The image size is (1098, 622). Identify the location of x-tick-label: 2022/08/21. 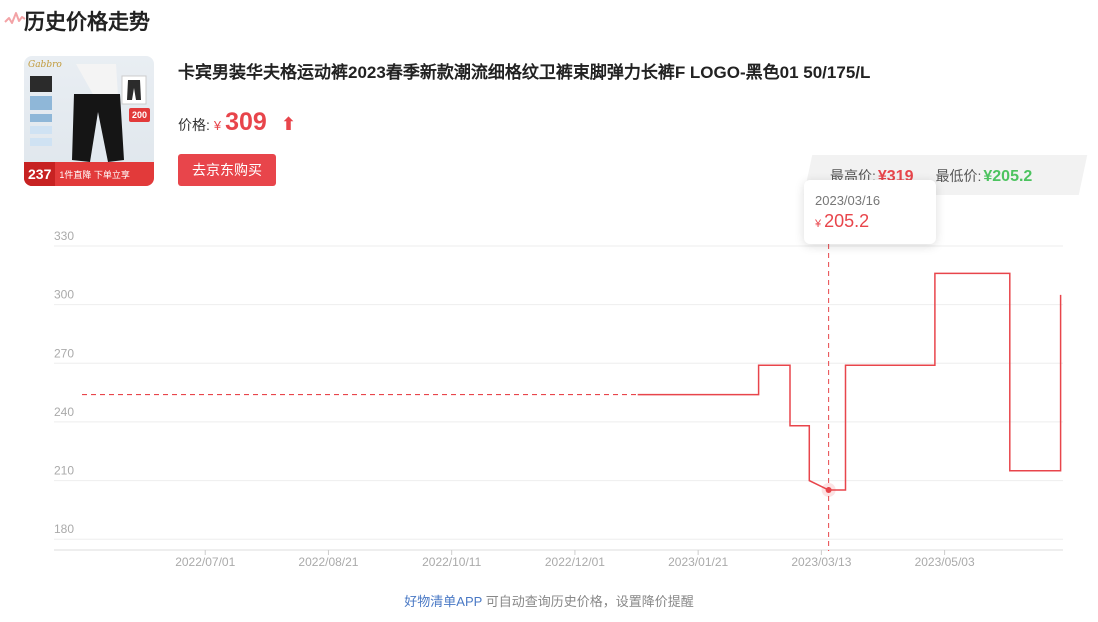
(328, 562).